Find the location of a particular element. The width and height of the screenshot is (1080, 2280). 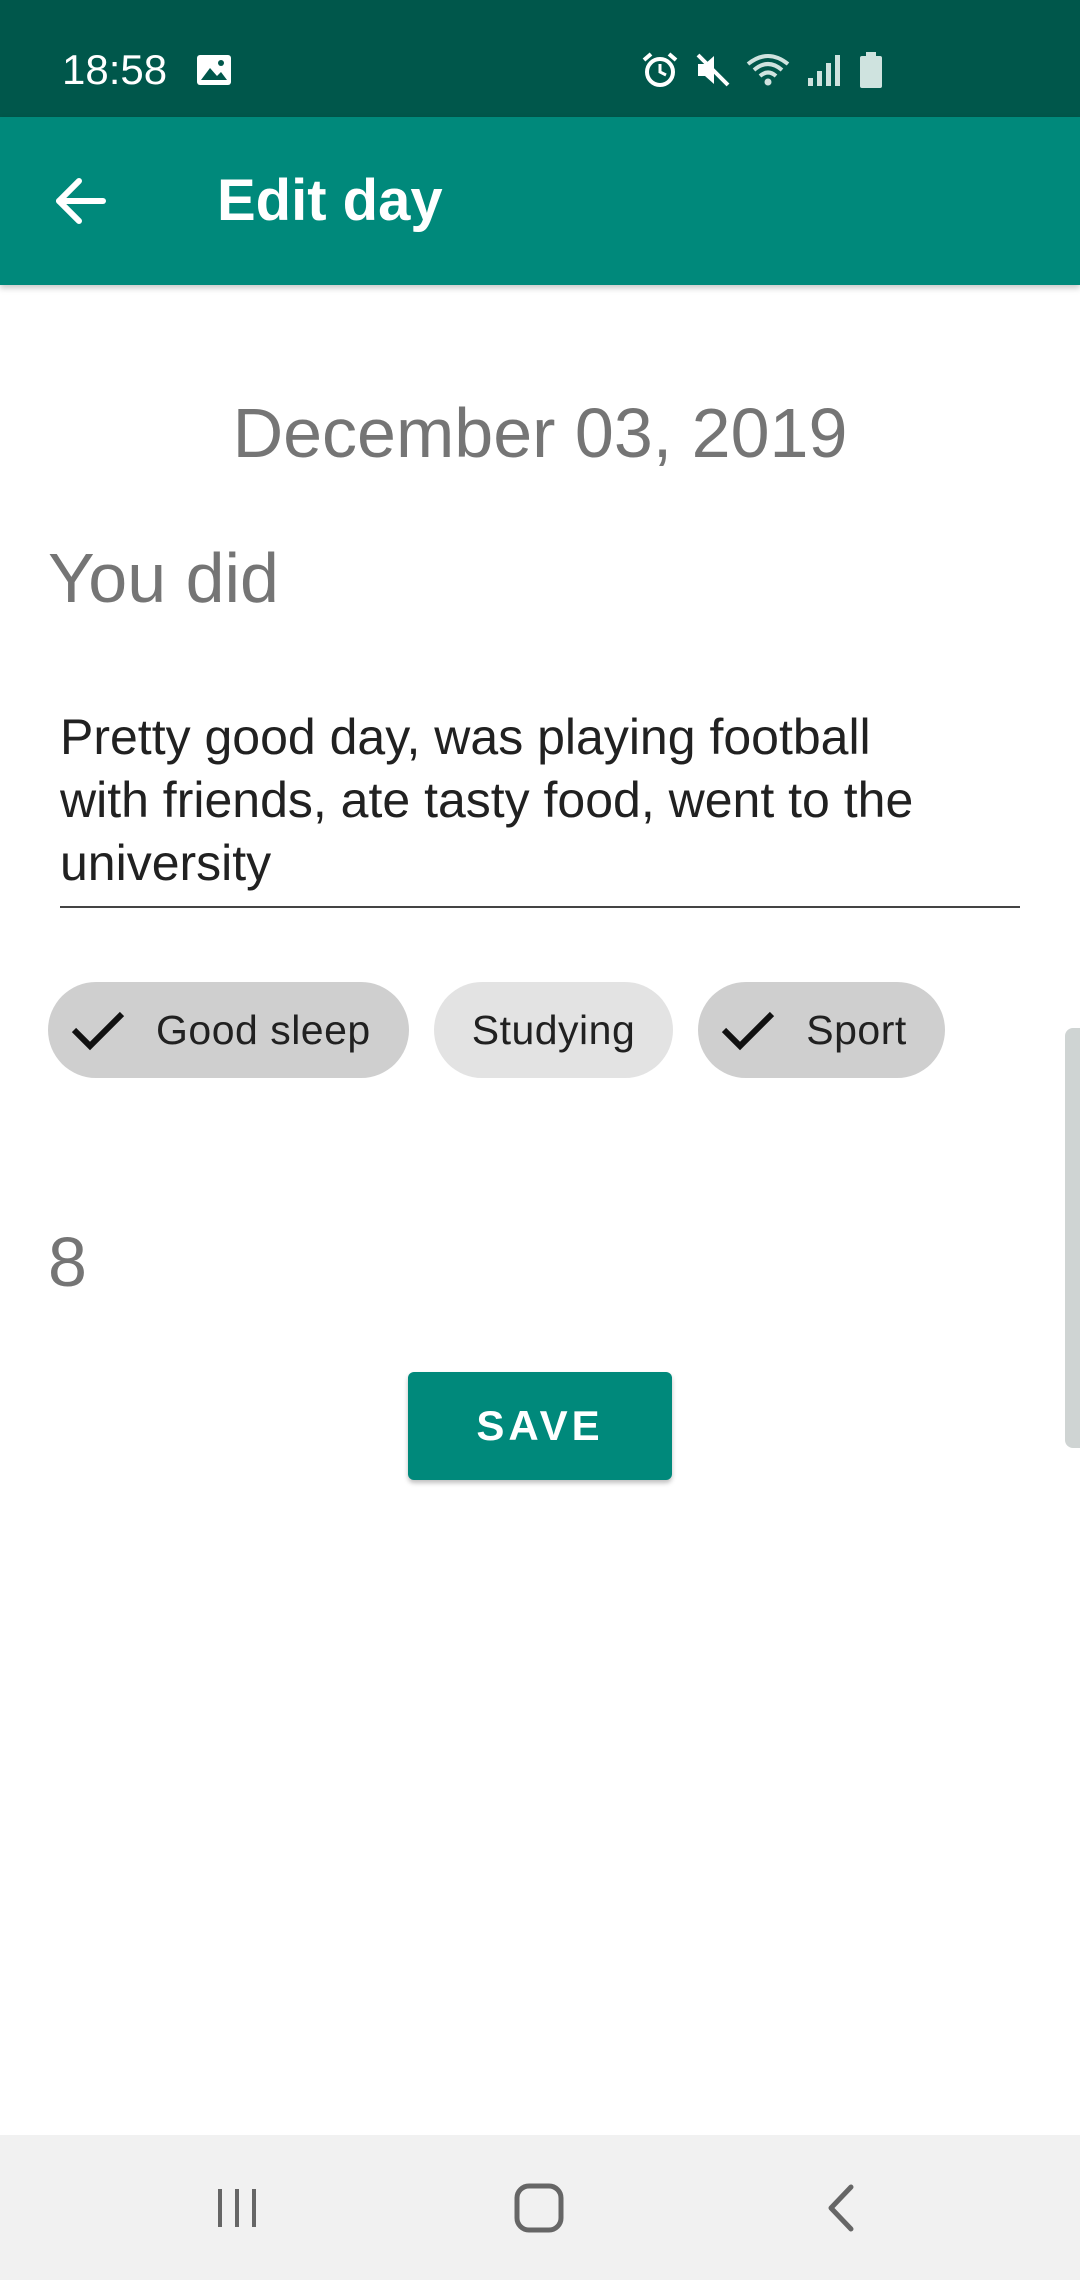

home-icon is located at coordinates (539, 2208).